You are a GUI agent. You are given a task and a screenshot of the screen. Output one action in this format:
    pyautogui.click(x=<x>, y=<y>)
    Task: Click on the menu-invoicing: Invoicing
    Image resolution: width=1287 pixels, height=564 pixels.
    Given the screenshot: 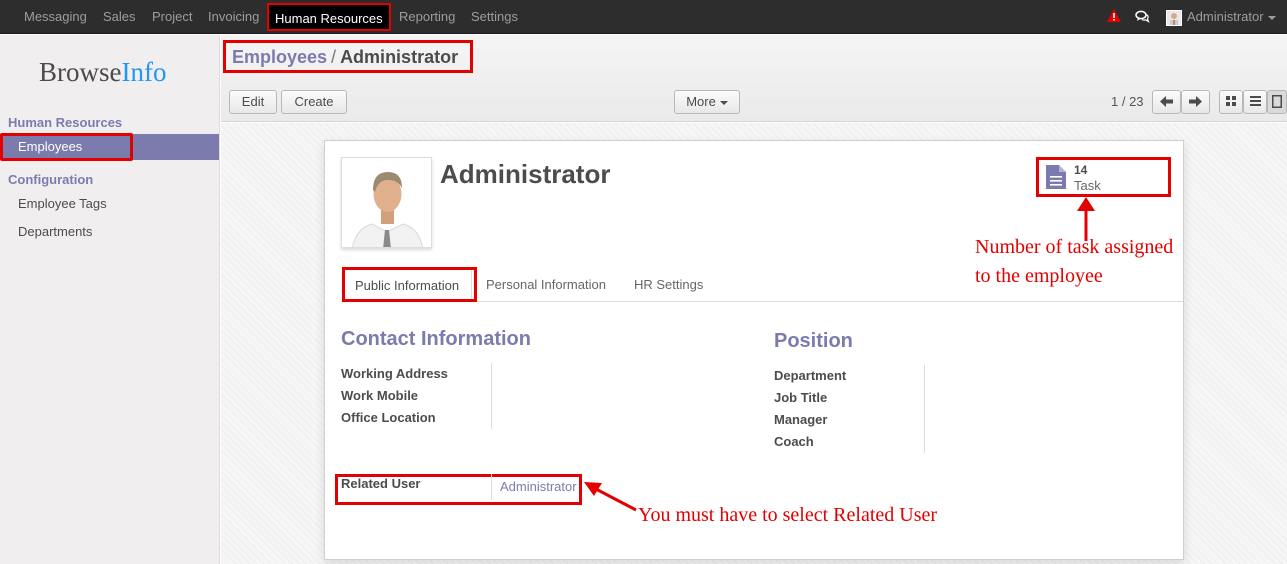 What is the action you would take?
    pyautogui.click(x=233, y=16)
    